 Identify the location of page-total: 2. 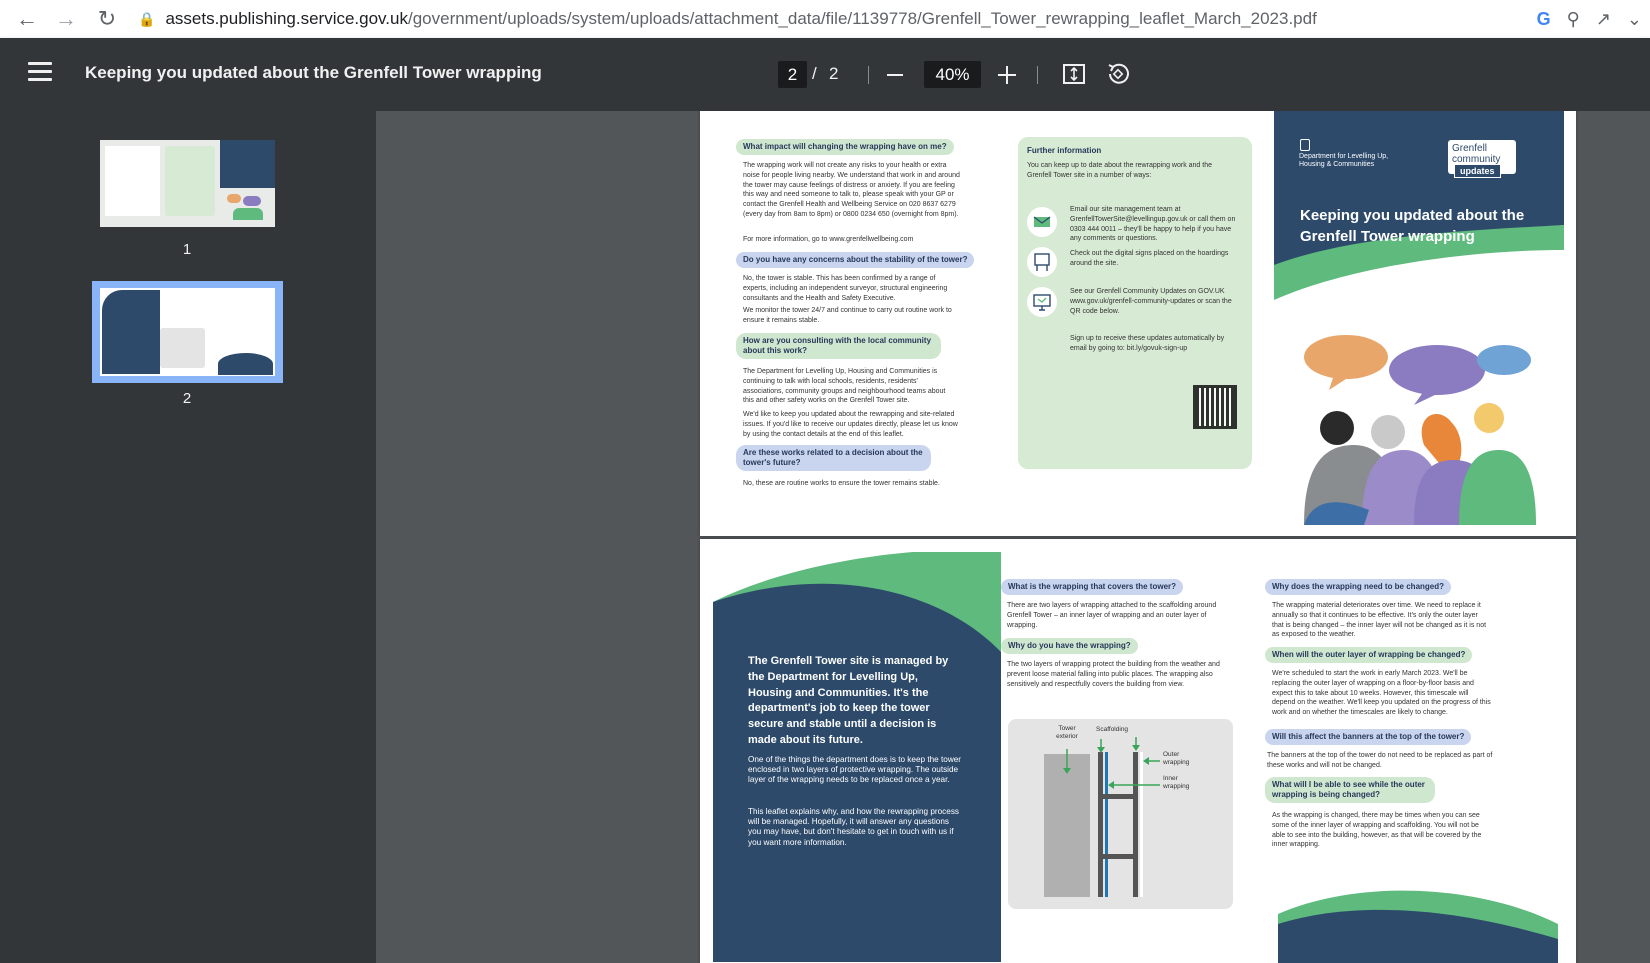
(834, 73).